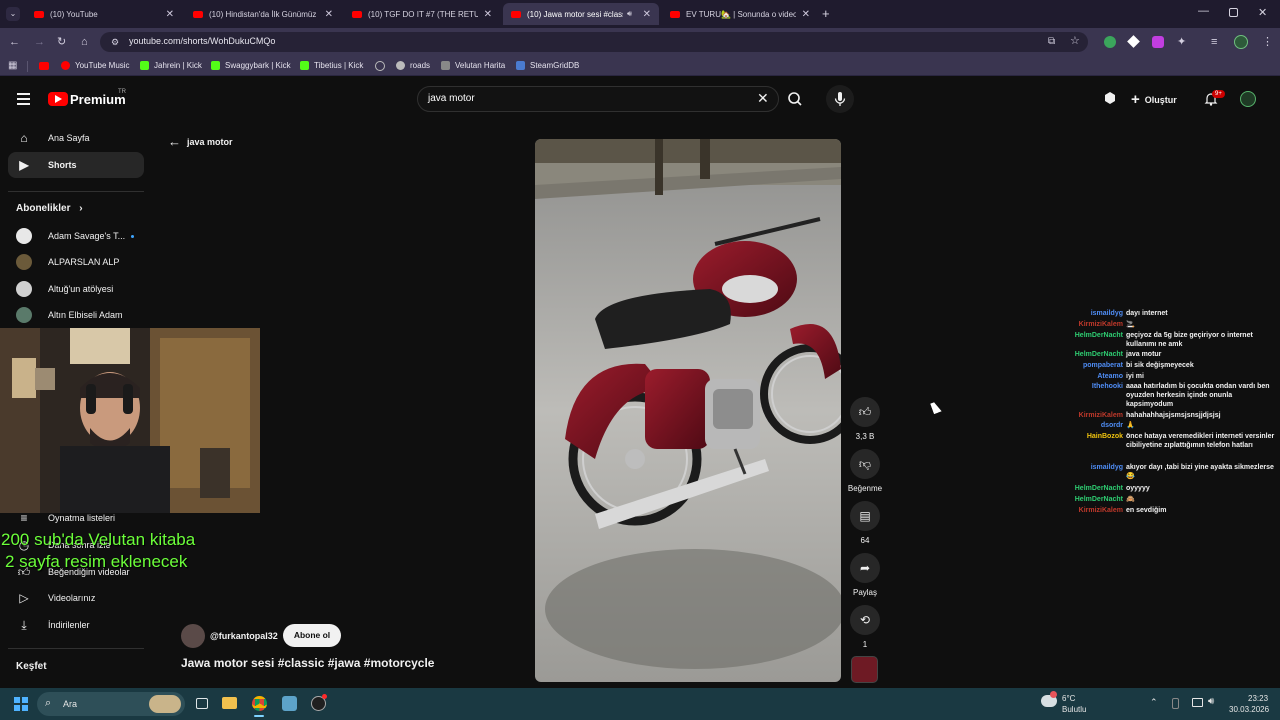  Describe the element at coordinates (76, 648) in the screenshot. I see `sidebar-divider` at that location.